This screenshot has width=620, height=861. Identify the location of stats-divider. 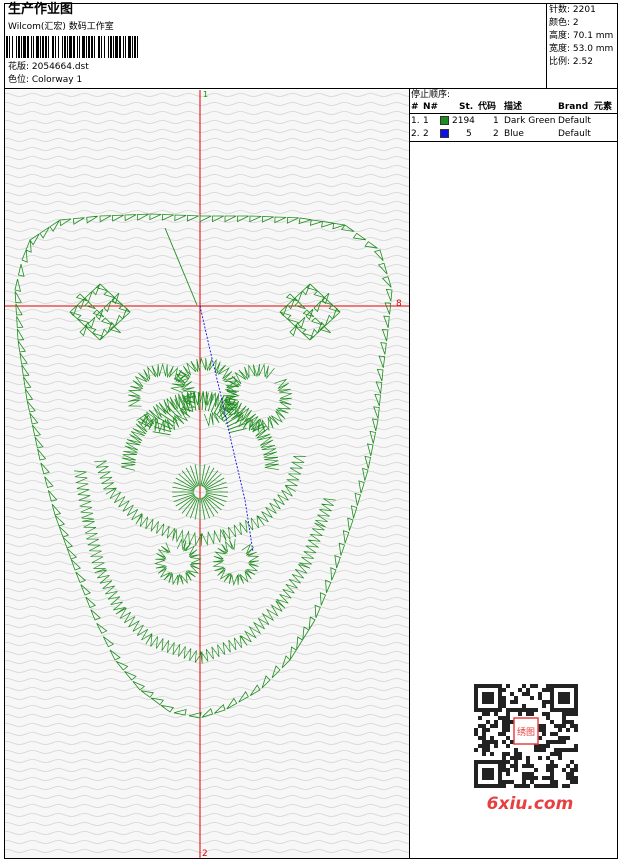
(546, 46).